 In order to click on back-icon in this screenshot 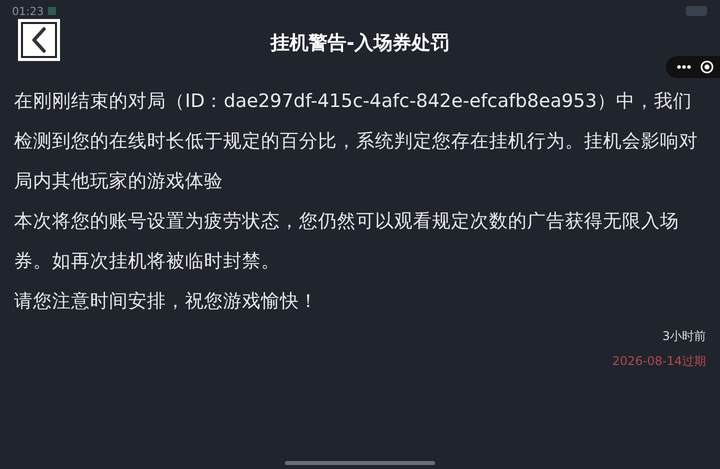, I will do `click(39, 40)`.